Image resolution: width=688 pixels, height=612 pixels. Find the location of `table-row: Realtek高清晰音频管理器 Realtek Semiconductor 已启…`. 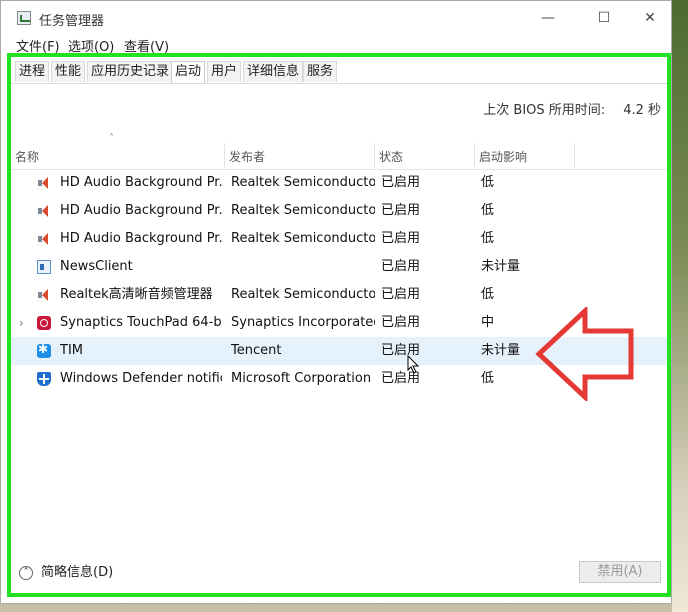

table-row: Realtek高清晰音频管理器 Realtek Semiconductor 已启… is located at coordinates (339, 295).